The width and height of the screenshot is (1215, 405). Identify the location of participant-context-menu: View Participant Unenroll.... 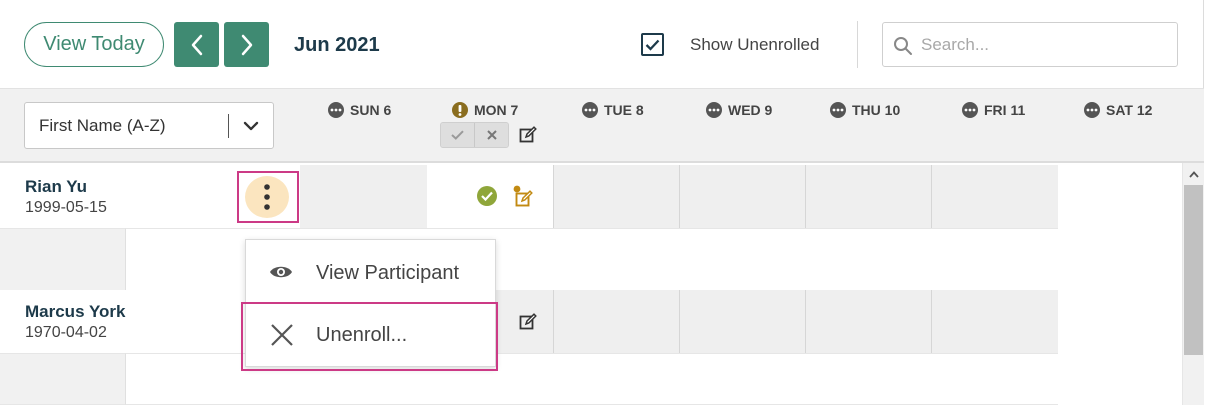
(370, 303).